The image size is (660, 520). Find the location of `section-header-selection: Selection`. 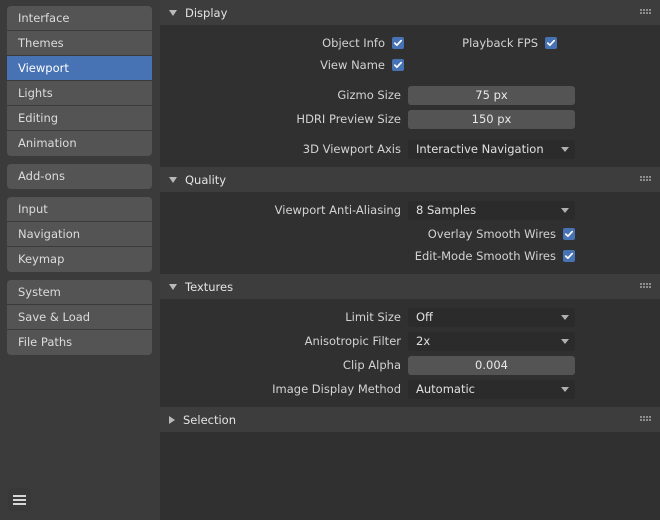

section-header-selection: Selection is located at coordinates (410, 419).